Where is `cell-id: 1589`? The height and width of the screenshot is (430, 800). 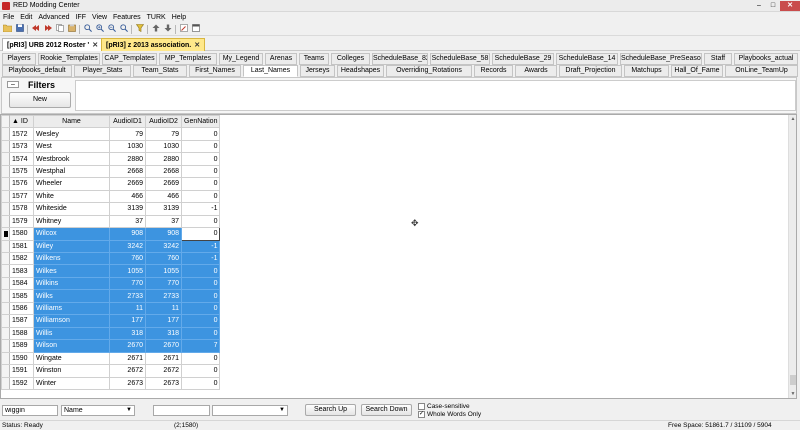
cell-id: 1589 is located at coordinates (21, 346).